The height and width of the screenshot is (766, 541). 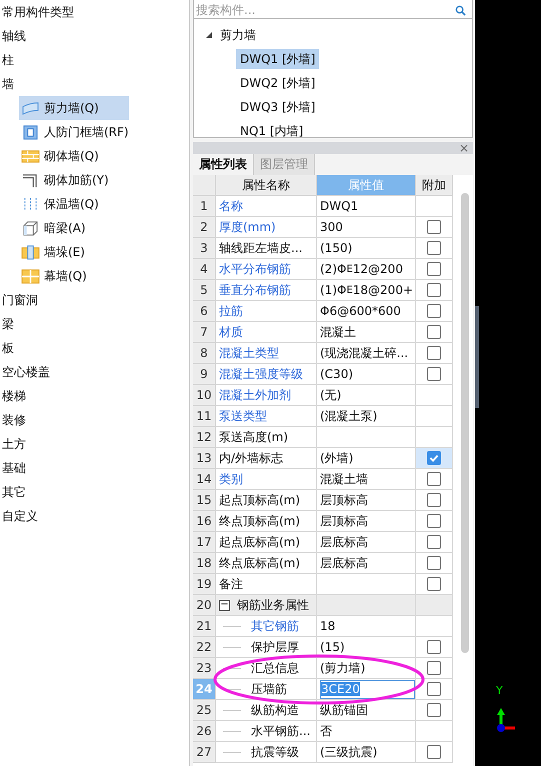 I want to click on property-name: 保护层厚, so click(x=275, y=647).